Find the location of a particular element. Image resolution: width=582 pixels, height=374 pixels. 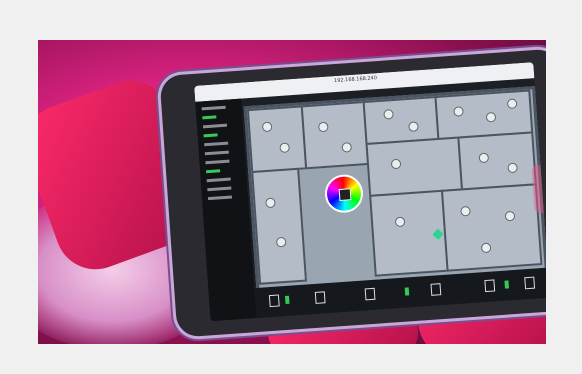

url-text: 192.168.168.240 is located at coordinates (355, 80).